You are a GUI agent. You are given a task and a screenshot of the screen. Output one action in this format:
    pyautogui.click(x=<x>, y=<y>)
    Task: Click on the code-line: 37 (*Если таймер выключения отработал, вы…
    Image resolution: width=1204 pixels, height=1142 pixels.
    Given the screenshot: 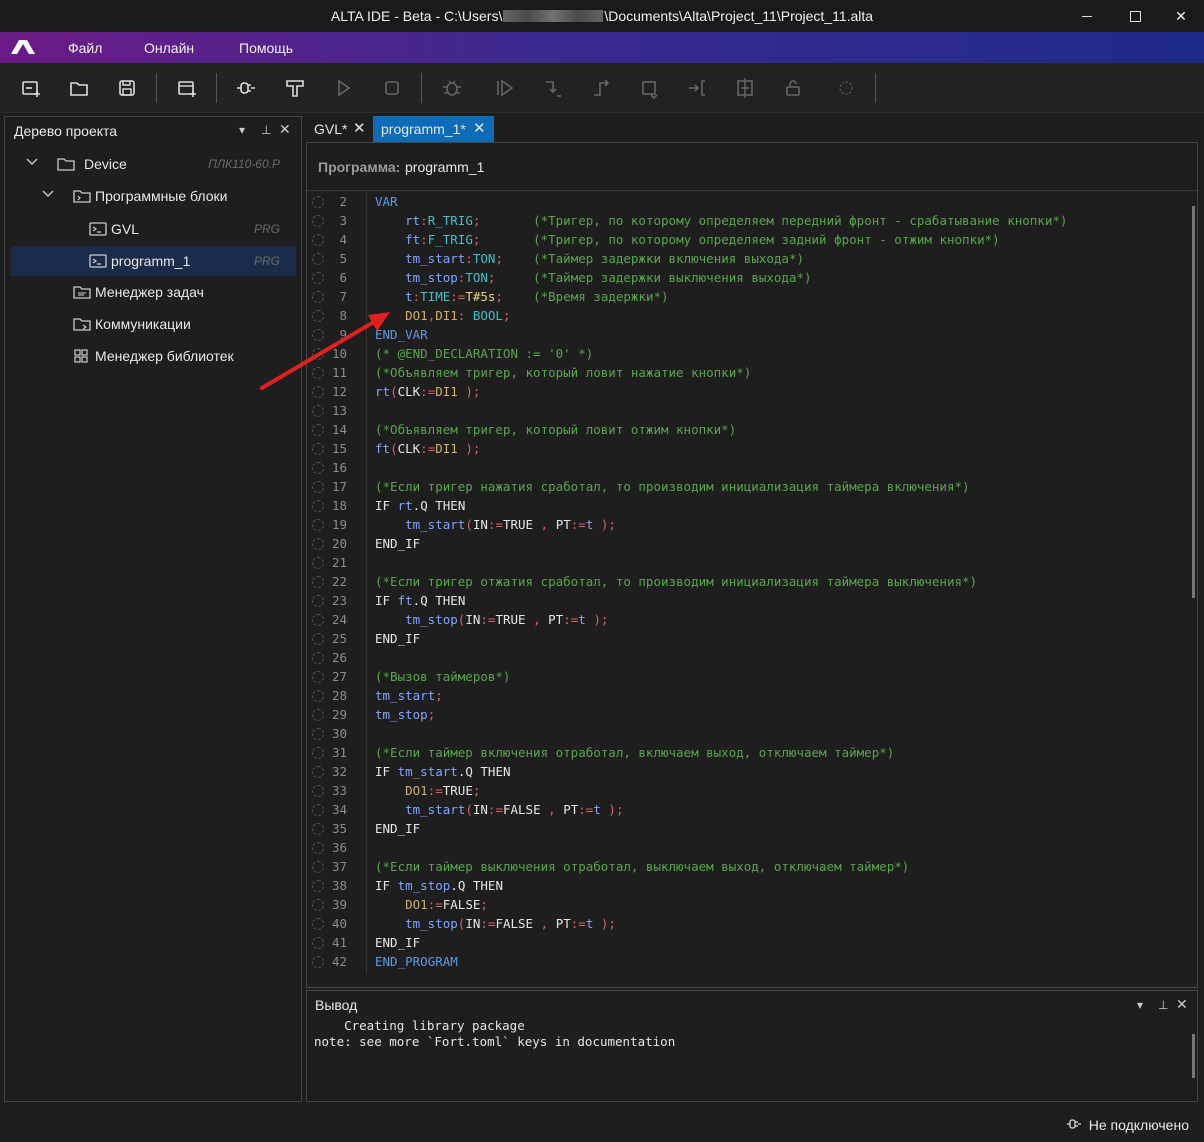 What is the action you would take?
    pyautogui.click(x=752, y=867)
    